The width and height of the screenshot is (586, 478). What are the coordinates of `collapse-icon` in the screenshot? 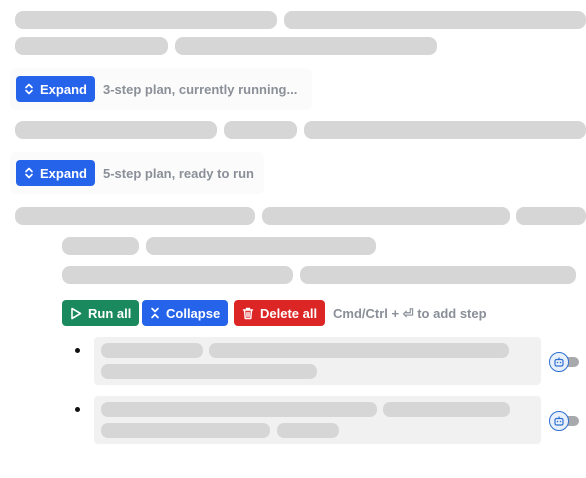 It's located at (155, 313).